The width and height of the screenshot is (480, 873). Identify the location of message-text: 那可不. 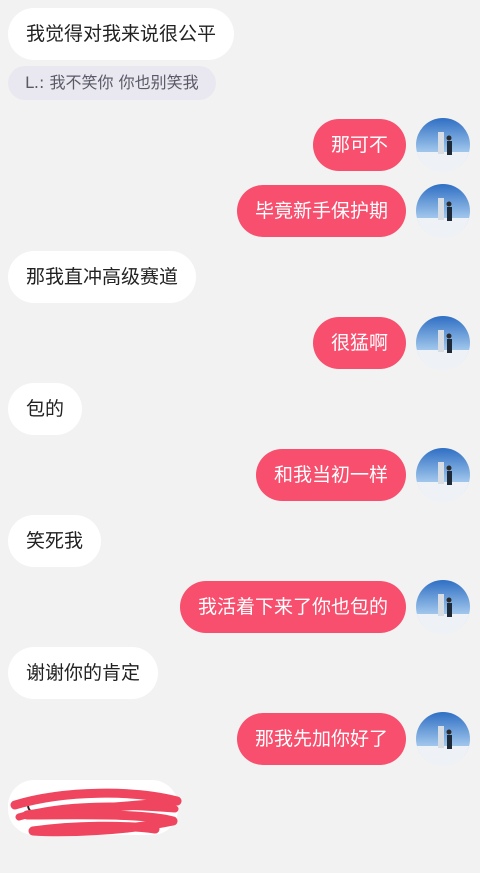
(359, 145).